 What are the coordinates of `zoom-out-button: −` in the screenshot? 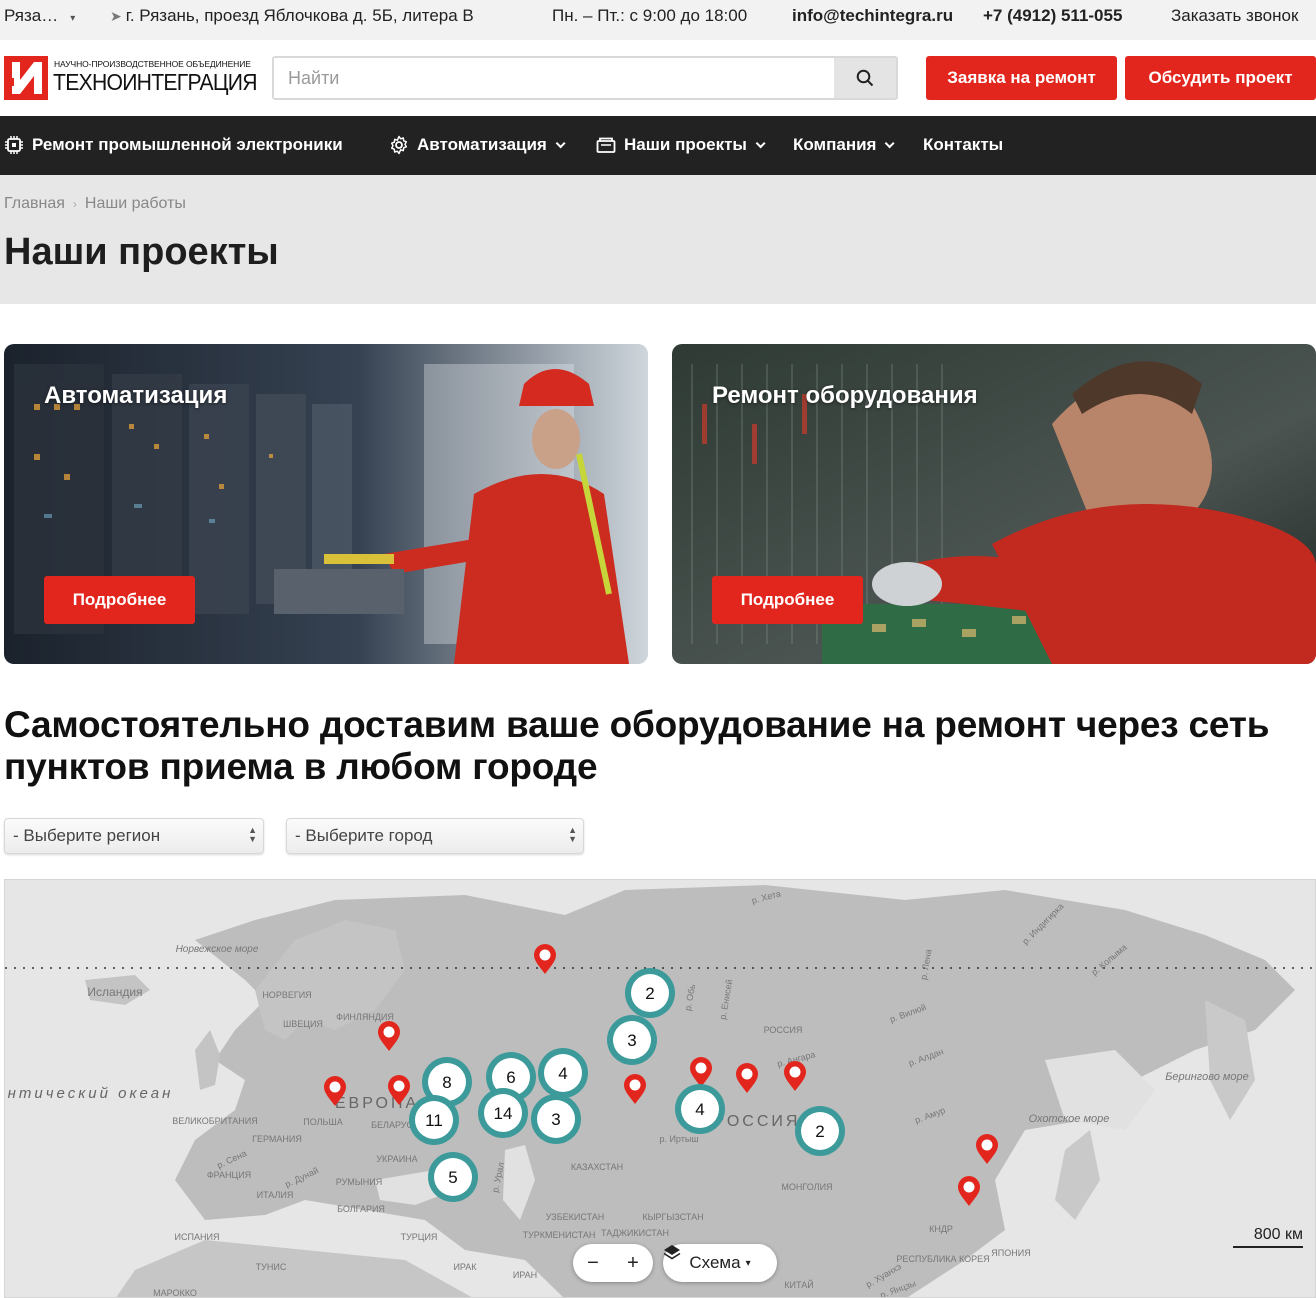 It's located at (593, 1263).